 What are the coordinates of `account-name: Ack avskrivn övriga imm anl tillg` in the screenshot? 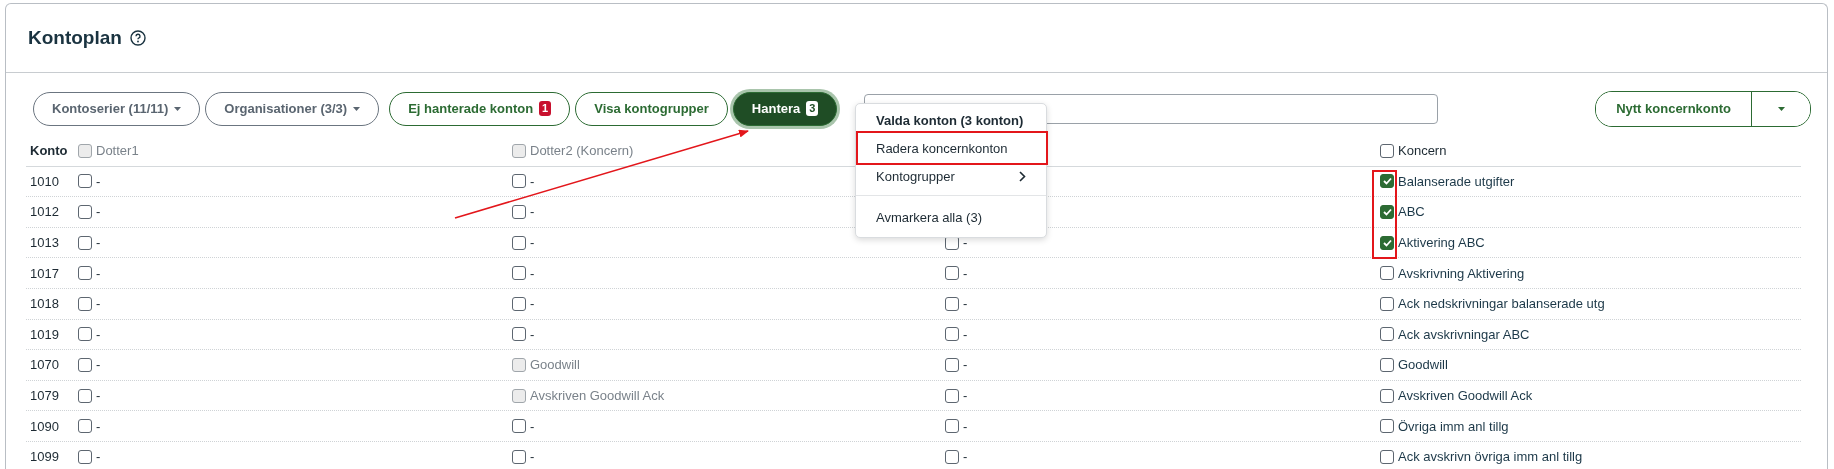 It's located at (1490, 457).